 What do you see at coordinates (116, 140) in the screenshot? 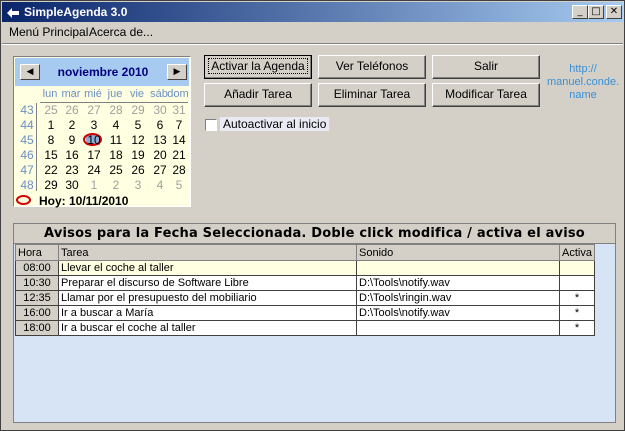
I see `calendar-day: 11` at bounding box center [116, 140].